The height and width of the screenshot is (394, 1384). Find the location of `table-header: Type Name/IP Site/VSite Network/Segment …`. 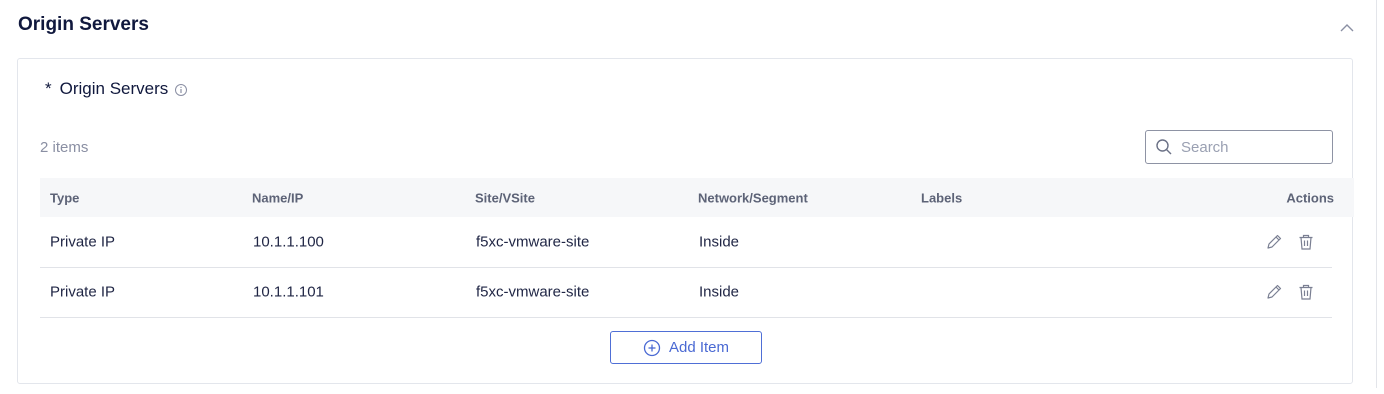

table-header: Type Name/IP Site/VSite Network/Segment … is located at coordinates (697, 197).